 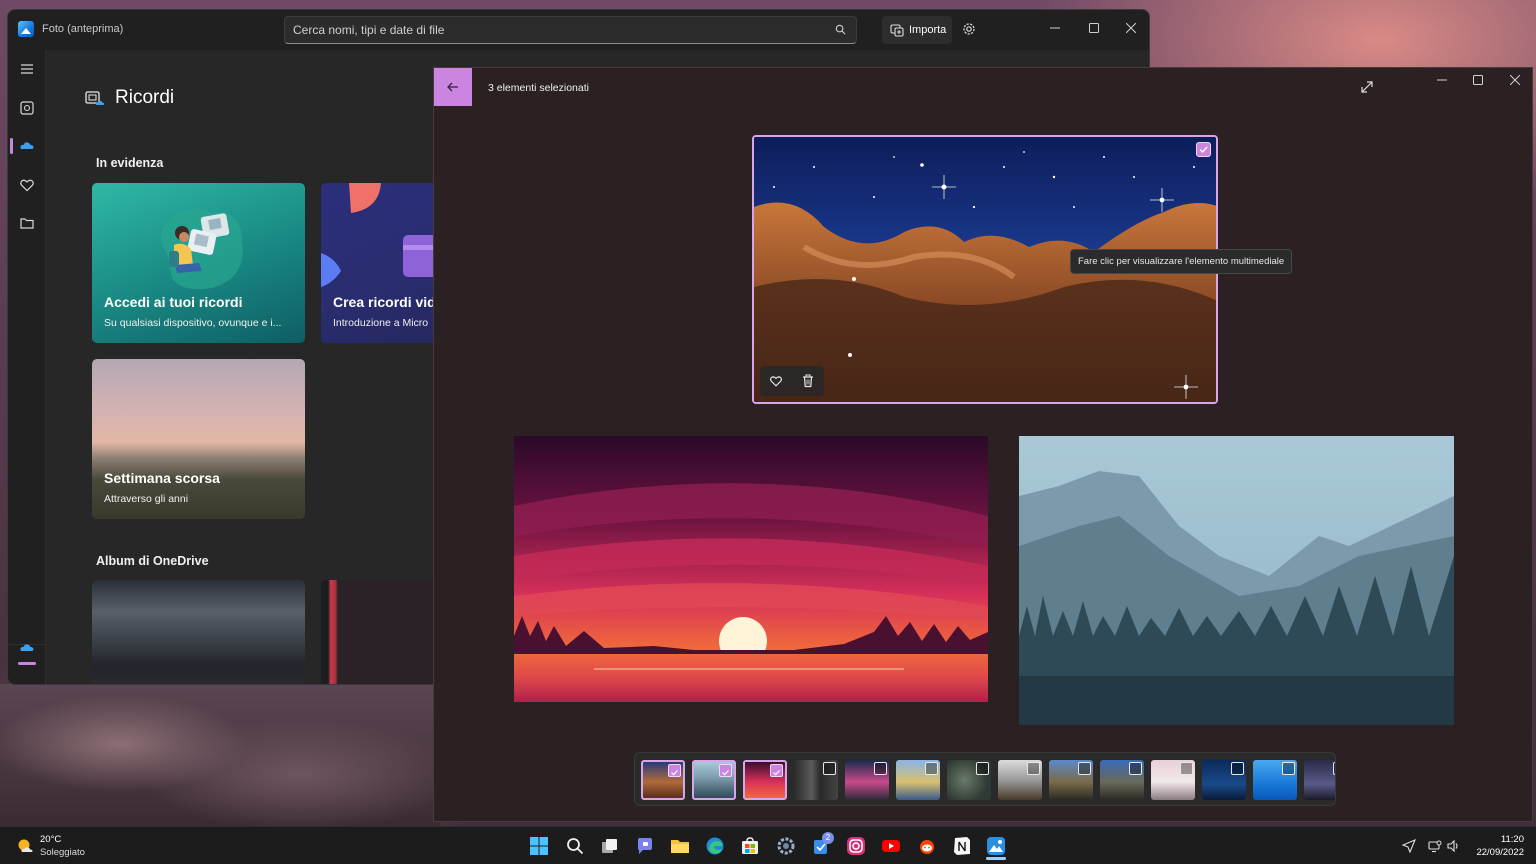 I want to click on weather-sun-icon, so click(x=25, y=846).